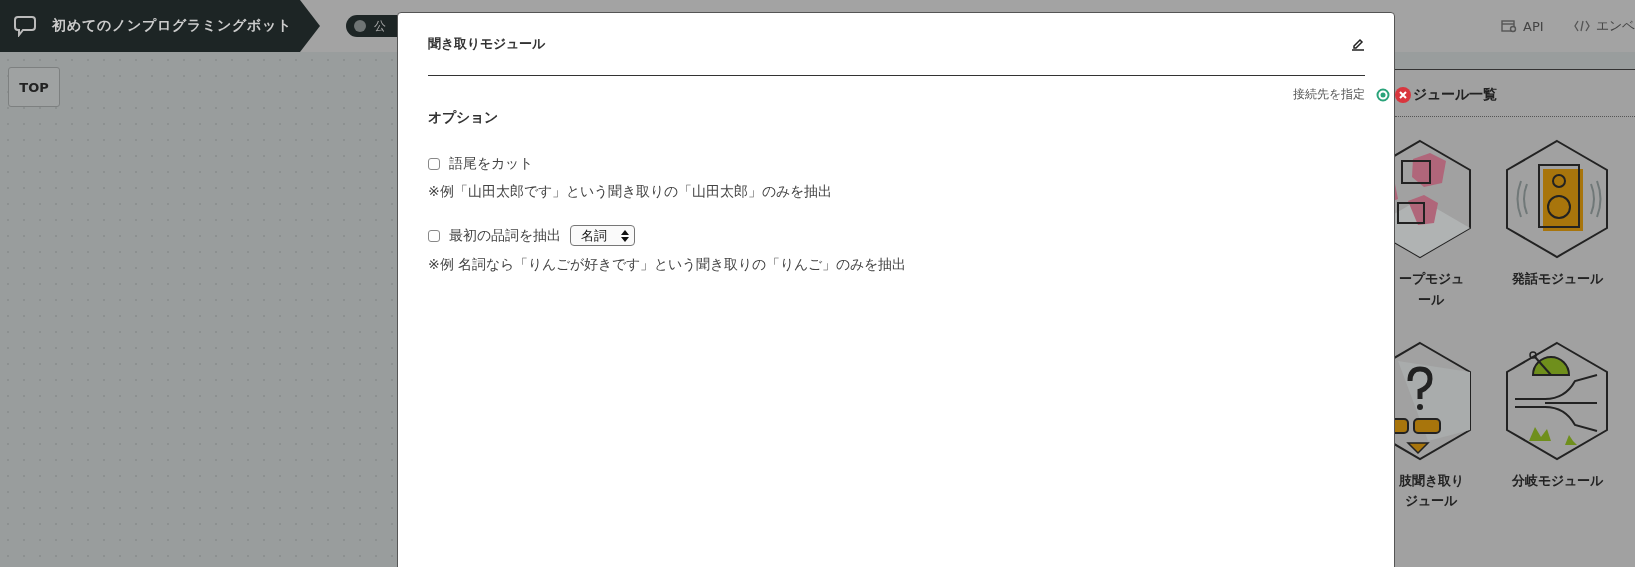  What do you see at coordinates (1383, 94) in the screenshot?
I see `target-icon` at bounding box center [1383, 94].